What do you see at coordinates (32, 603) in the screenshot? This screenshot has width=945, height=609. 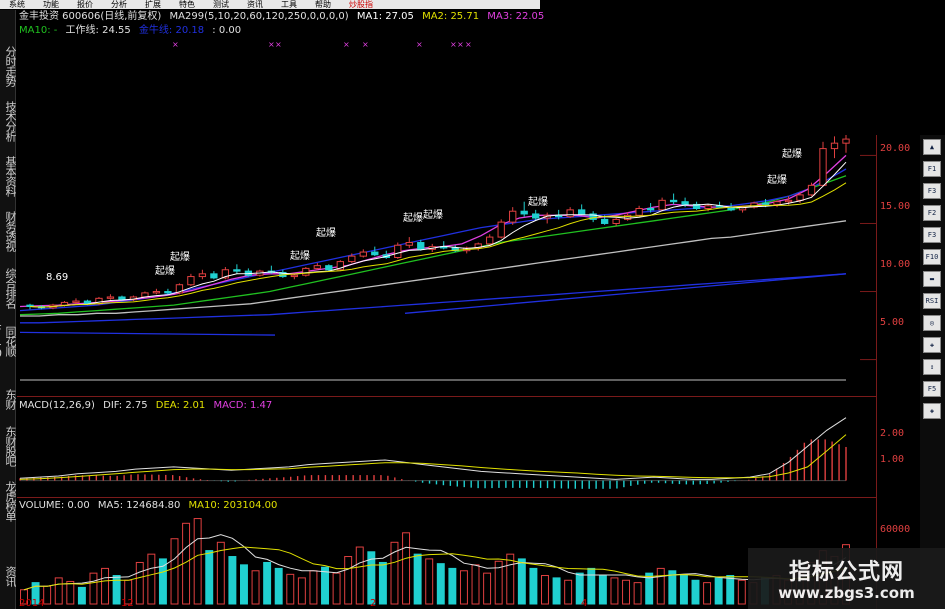 I see `time-label: 2014` at bounding box center [32, 603].